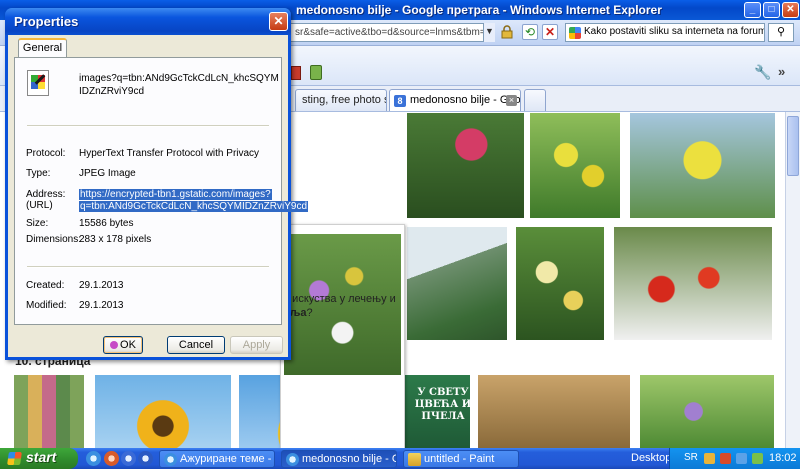 This screenshot has width=800, height=469. I want to click on address-sub-label: (URL), so click(39, 205).